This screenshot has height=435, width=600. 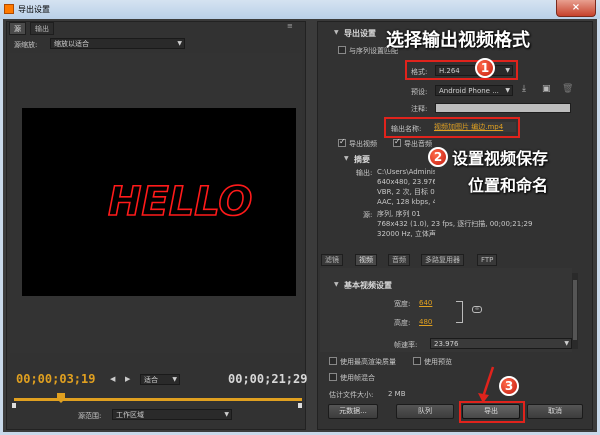 I want to click on max-render-label: 使用最高渲染质量, so click(x=368, y=362).